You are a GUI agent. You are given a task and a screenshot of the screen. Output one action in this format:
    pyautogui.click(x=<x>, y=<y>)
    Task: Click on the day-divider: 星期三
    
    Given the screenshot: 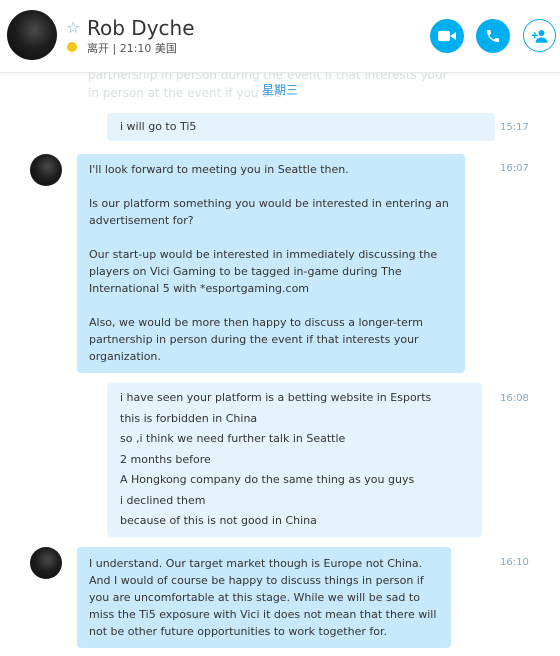 What is the action you would take?
    pyautogui.click(x=279, y=90)
    